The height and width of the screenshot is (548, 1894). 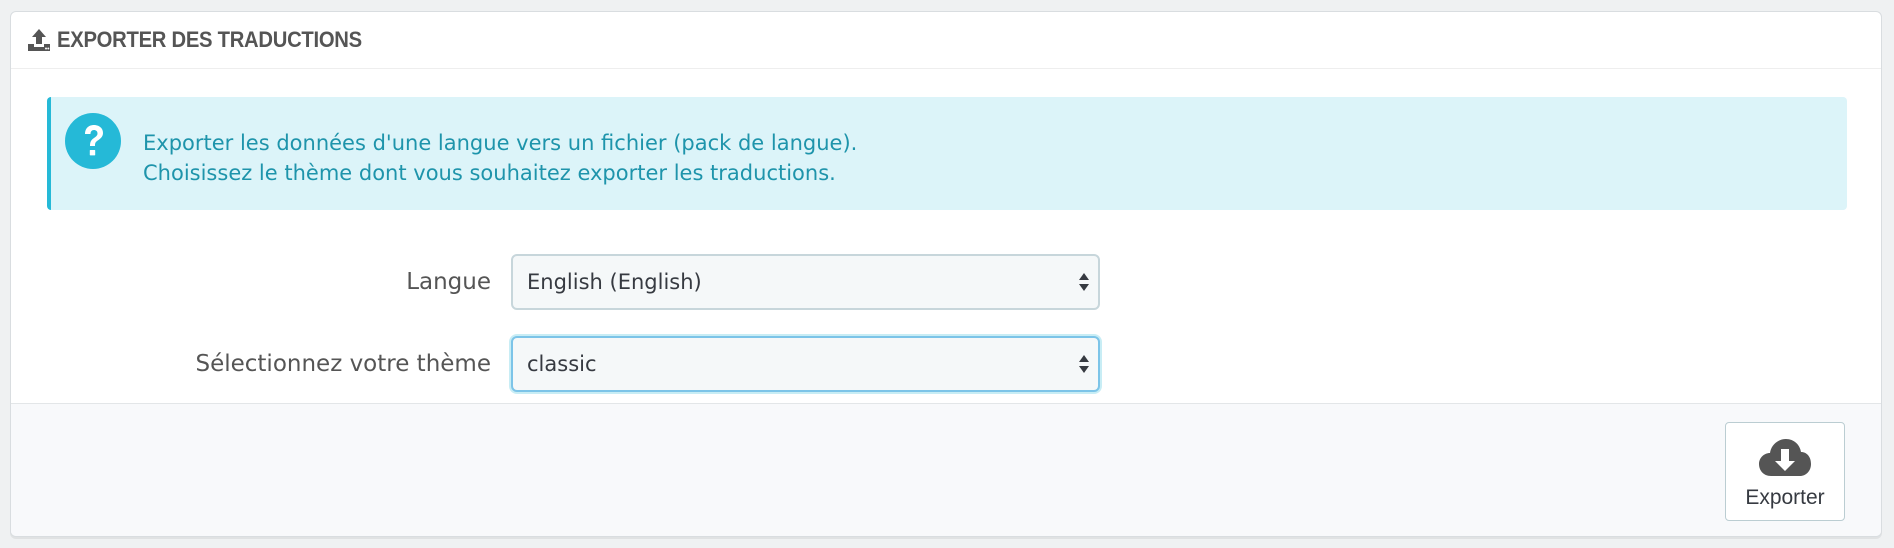 What do you see at coordinates (805, 282) in the screenshot?
I see `language-select: English (English)` at bounding box center [805, 282].